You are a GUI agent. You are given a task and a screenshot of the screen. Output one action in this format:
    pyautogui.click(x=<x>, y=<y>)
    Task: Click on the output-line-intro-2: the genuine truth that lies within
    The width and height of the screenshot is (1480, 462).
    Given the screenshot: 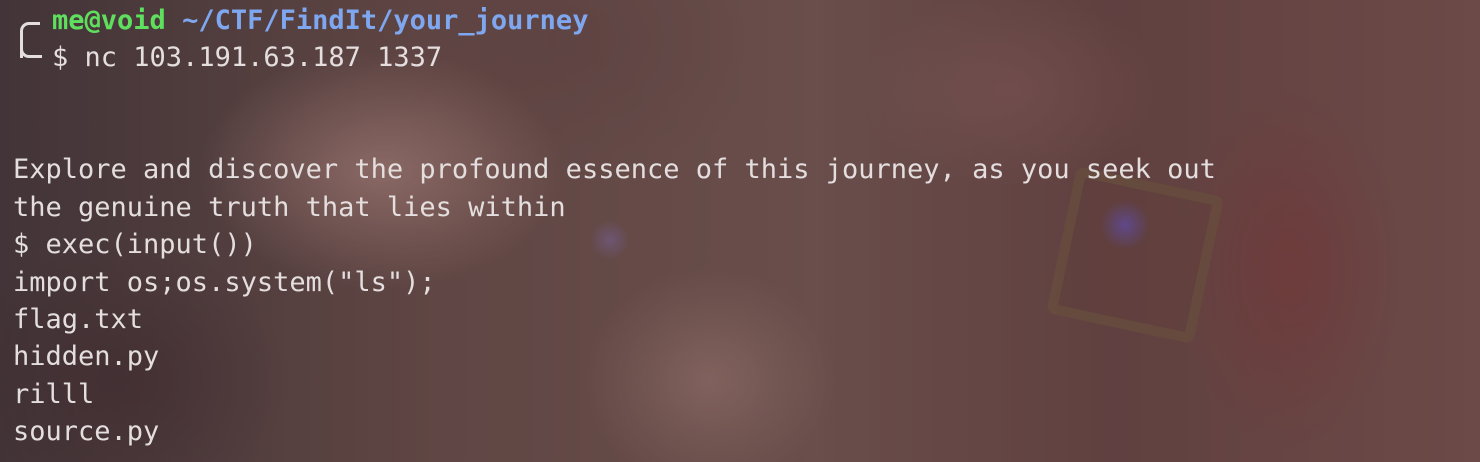 What is the action you would take?
    pyautogui.click(x=289, y=207)
    